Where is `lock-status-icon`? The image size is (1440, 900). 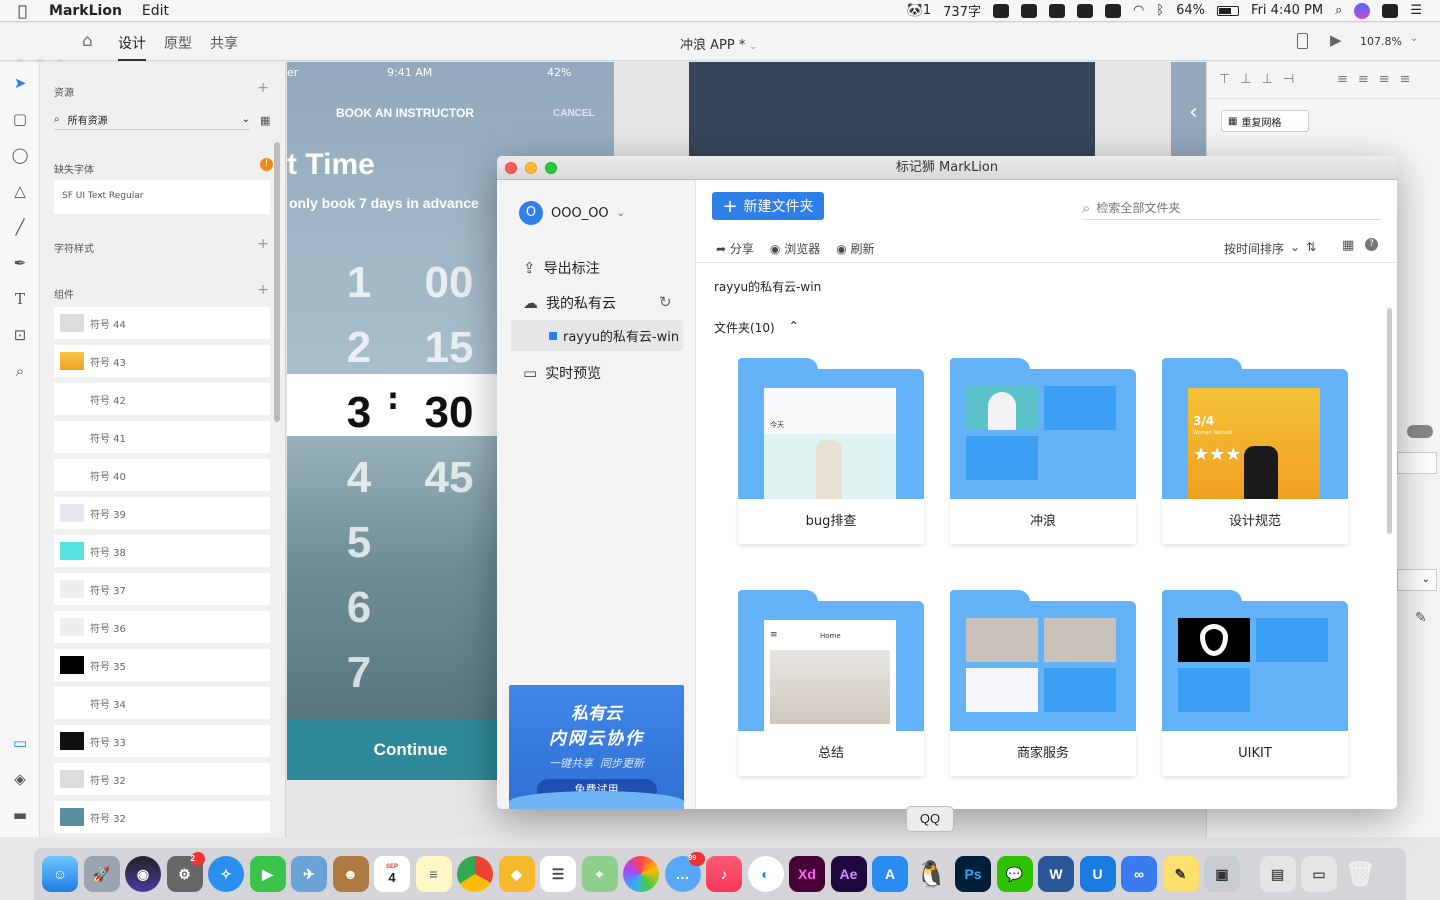
lock-status-icon is located at coordinates (1112, 10).